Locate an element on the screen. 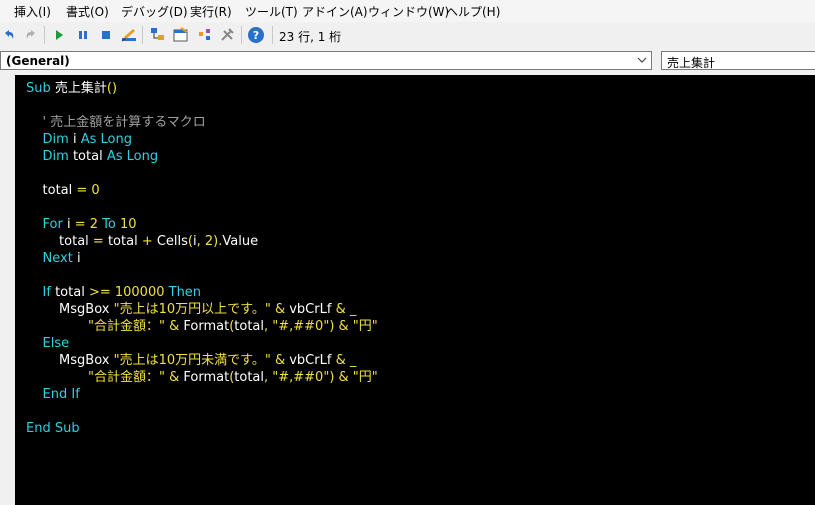  stop-icon is located at coordinates (106, 35).